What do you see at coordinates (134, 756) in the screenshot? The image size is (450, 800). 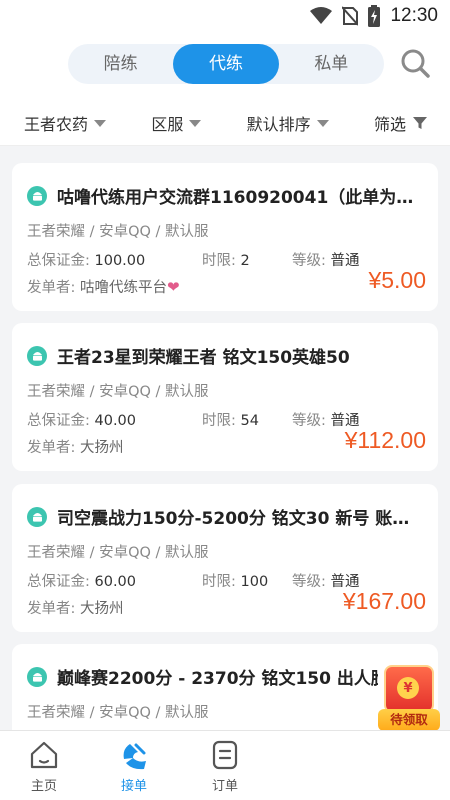 I see `take-order-icon` at bounding box center [134, 756].